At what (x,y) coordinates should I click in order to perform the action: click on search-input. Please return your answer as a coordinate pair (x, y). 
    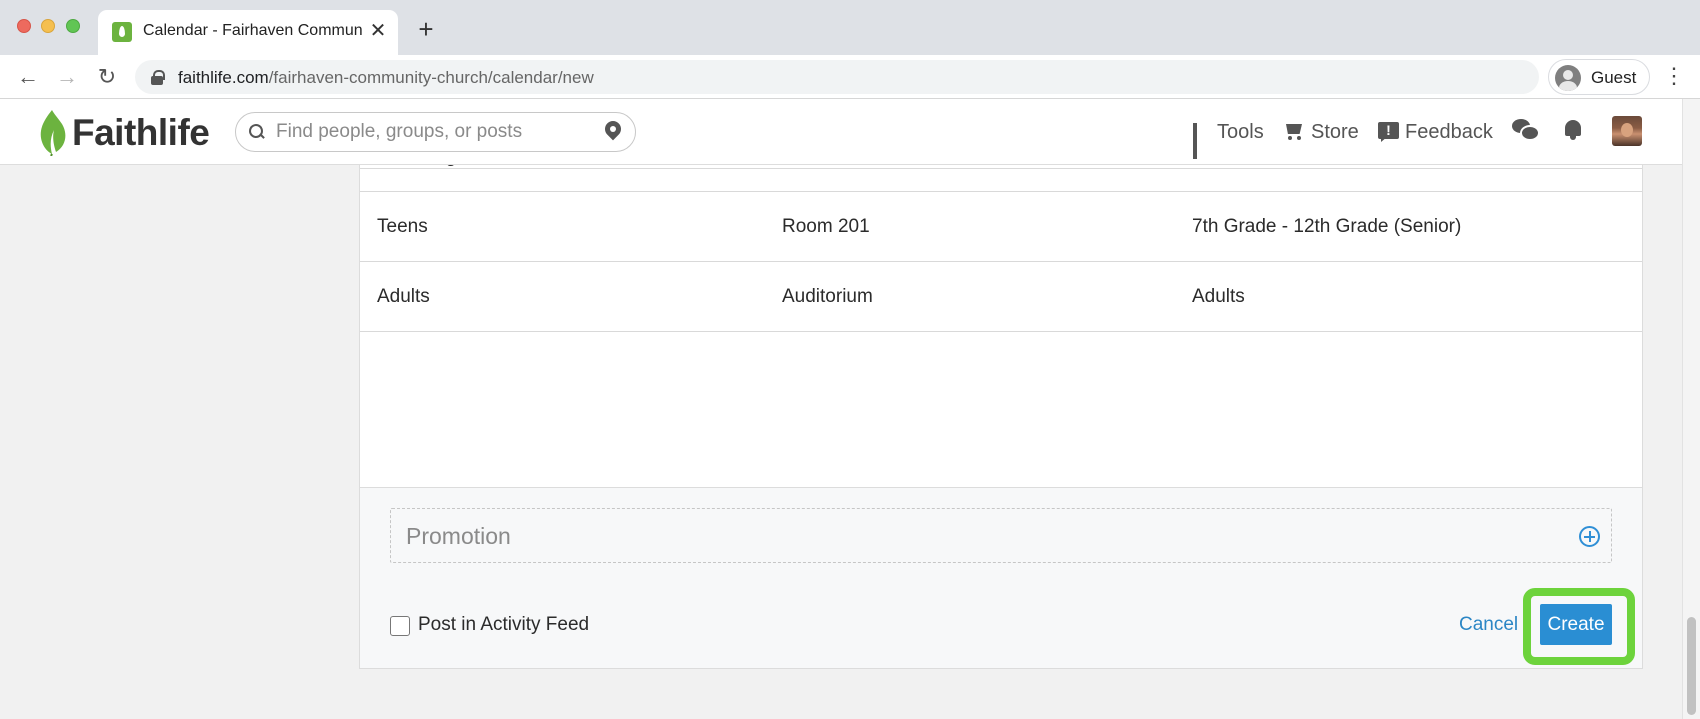
    Looking at the image, I should click on (431, 132).